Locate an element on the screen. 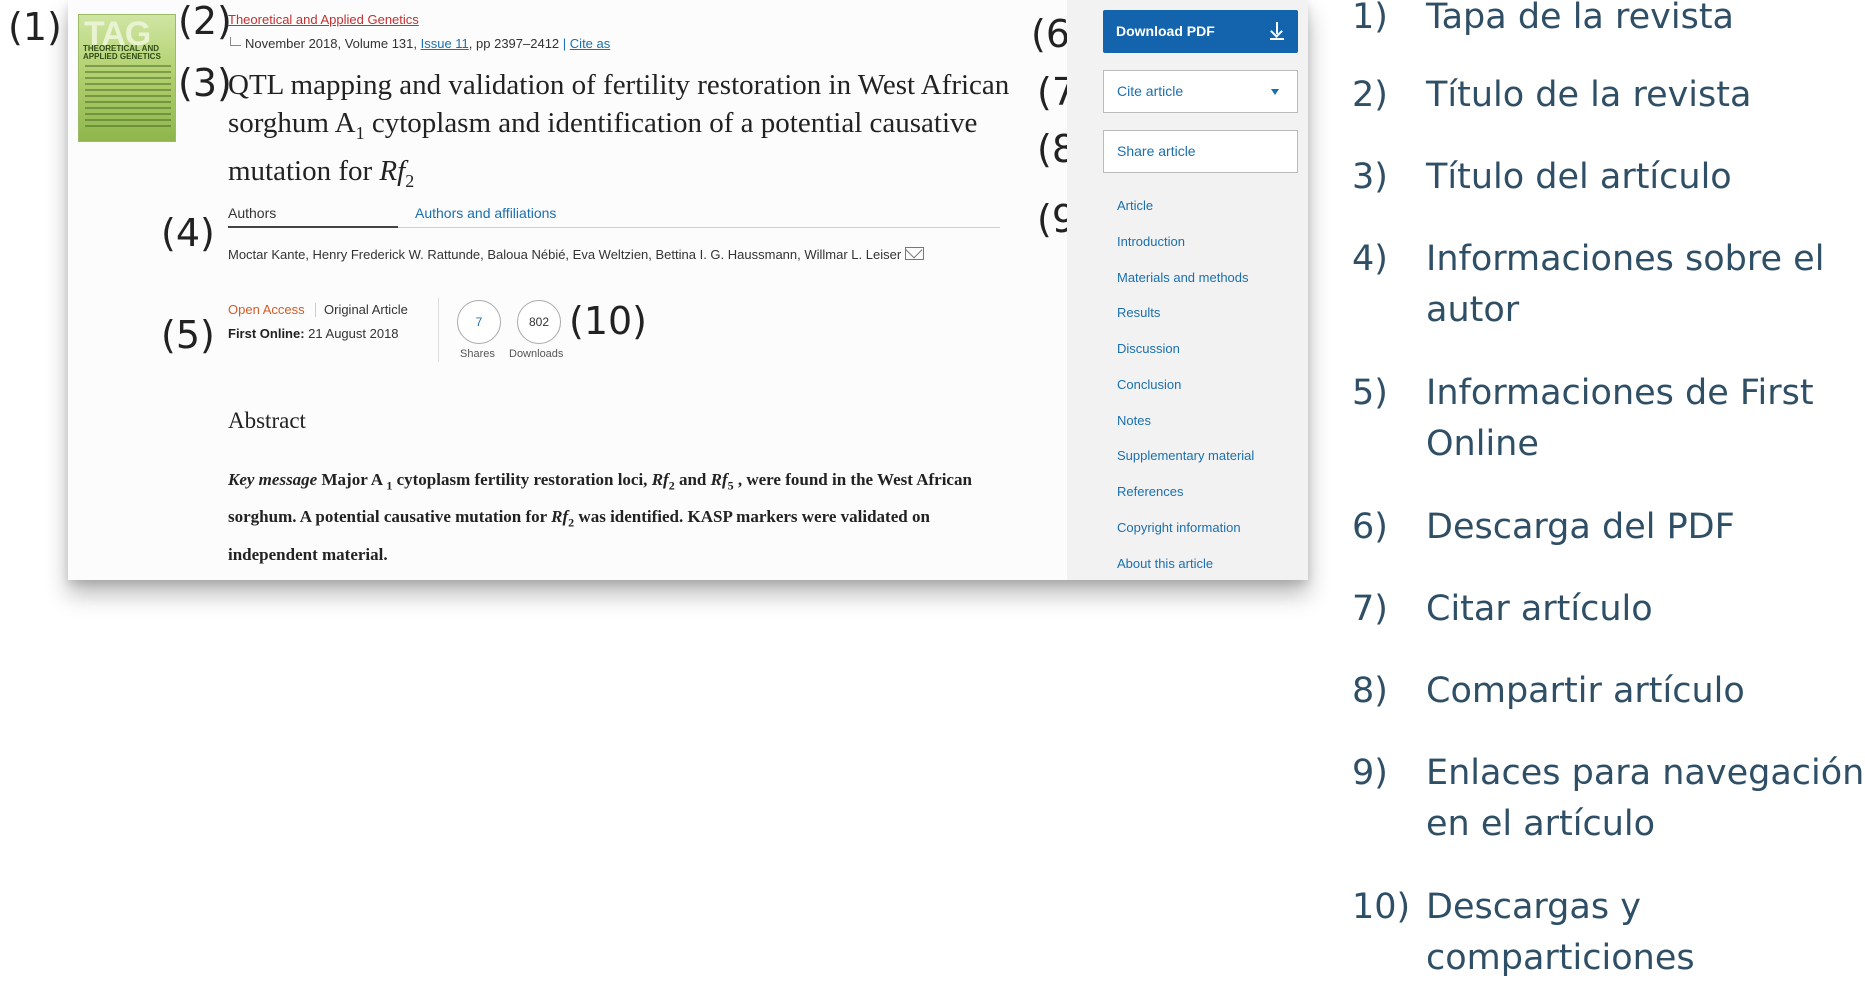 This screenshot has width=1865, height=984. status-divider is located at coordinates (315, 310).